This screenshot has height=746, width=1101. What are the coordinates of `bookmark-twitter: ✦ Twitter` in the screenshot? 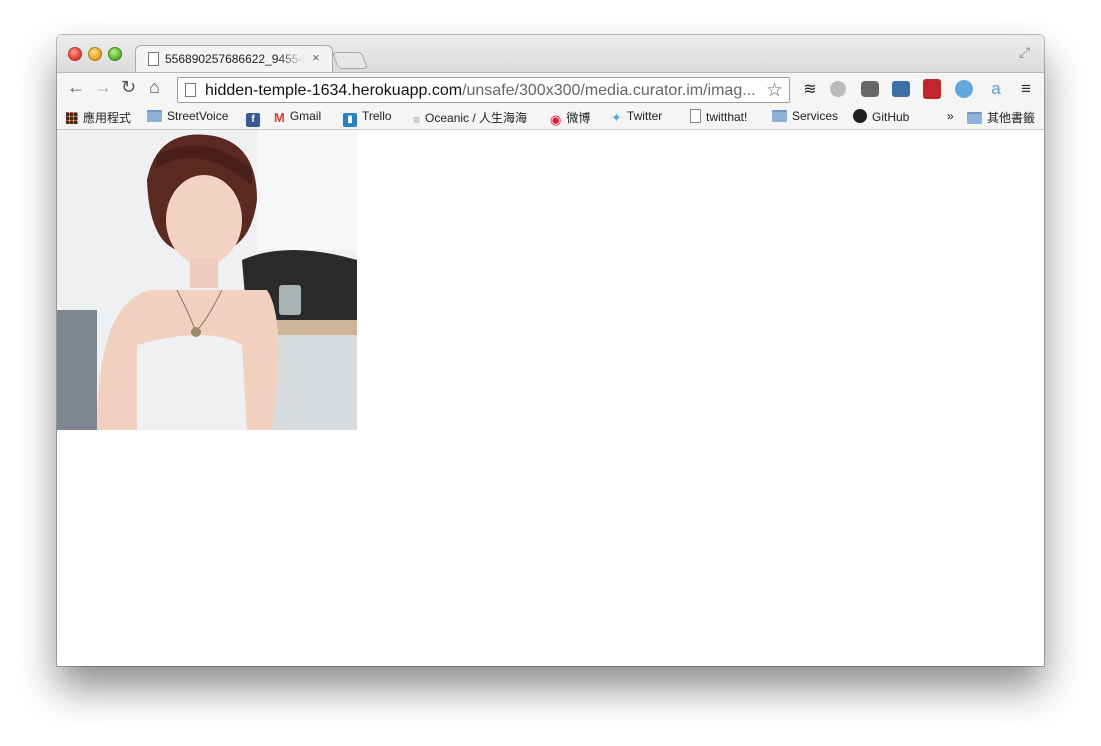 It's located at (636, 117).